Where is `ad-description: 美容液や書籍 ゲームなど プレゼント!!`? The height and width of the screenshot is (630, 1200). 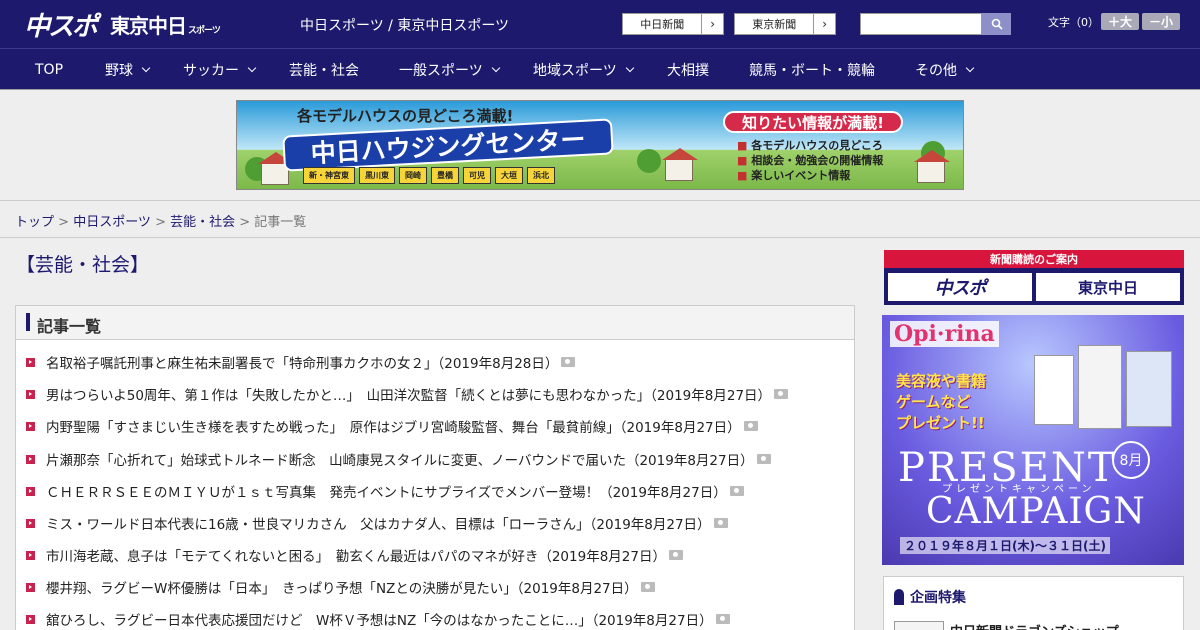 ad-description: 美容液や書籍 ゲームなど プレゼント!! is located at coordinates (941, 402).